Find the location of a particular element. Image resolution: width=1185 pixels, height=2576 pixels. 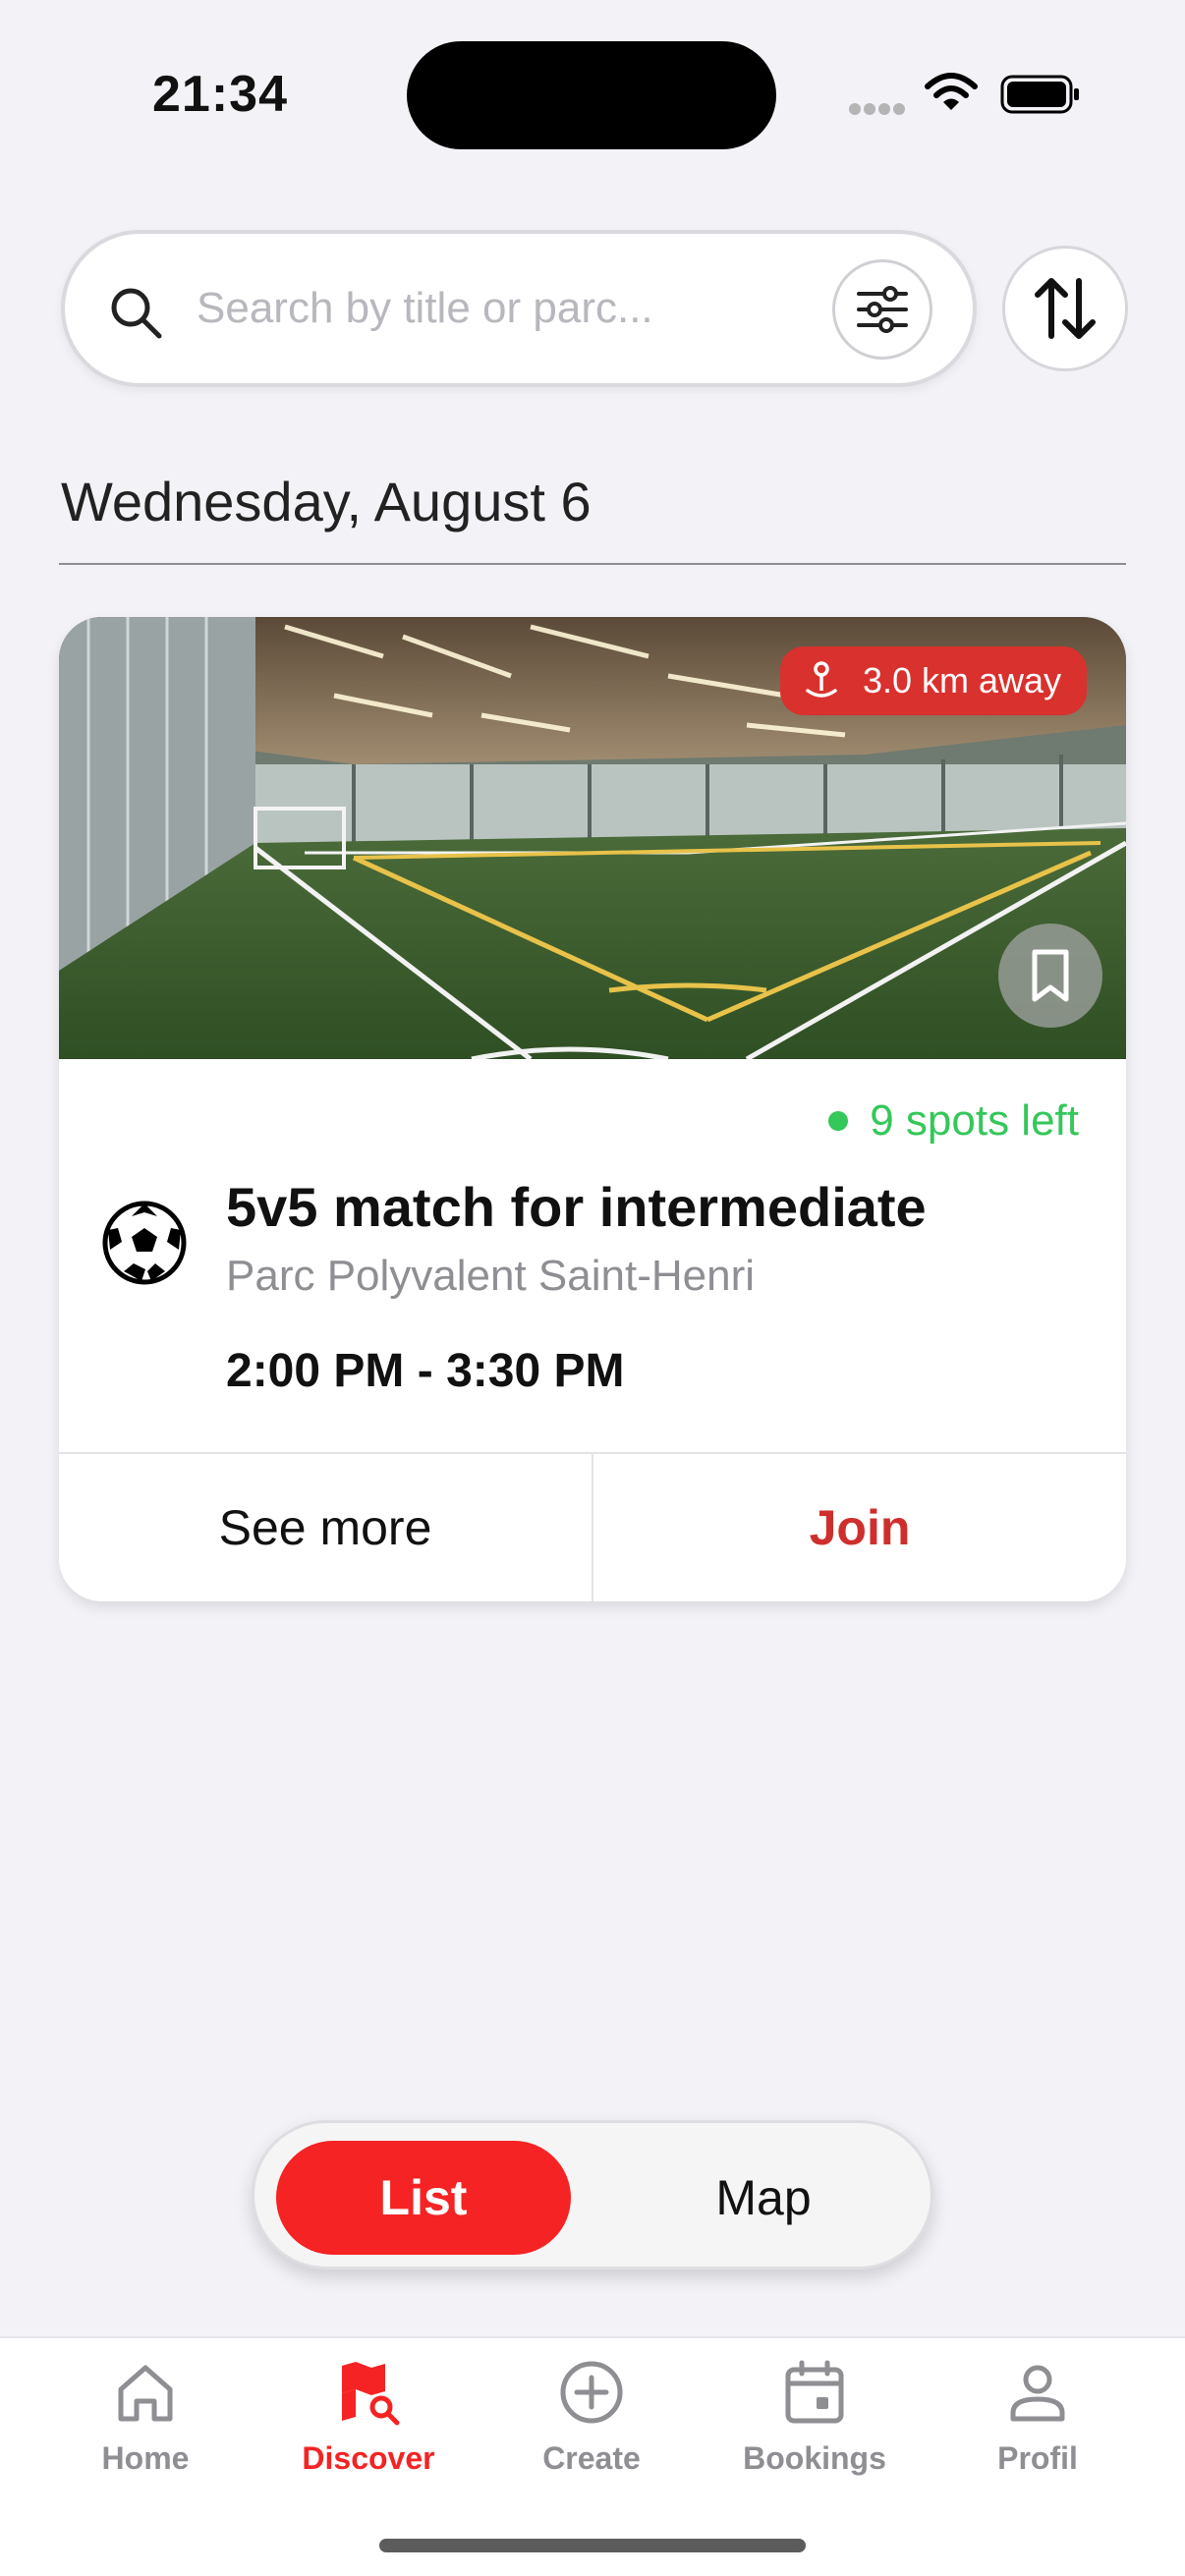

date-header: Wednesday, August 6 is located at coordinates (326, 501).